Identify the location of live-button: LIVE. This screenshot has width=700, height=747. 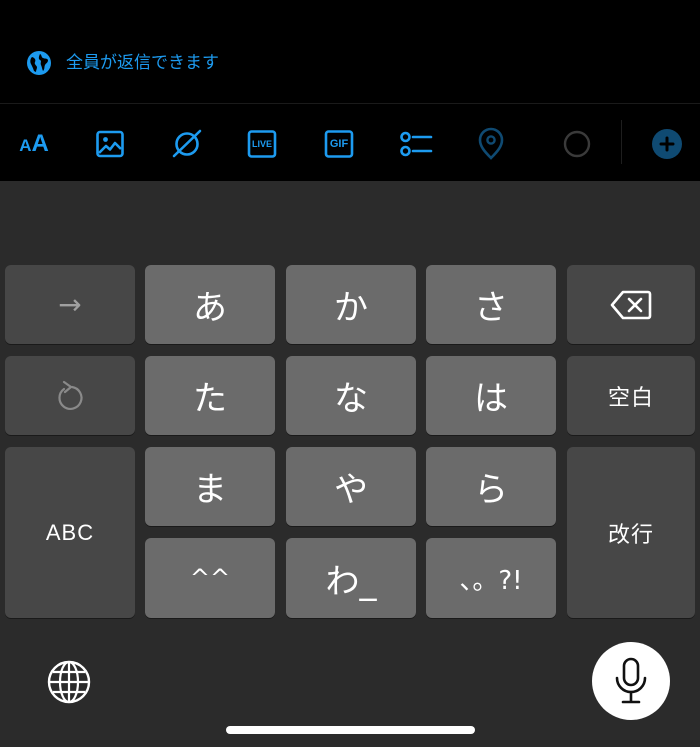
(262, 144).